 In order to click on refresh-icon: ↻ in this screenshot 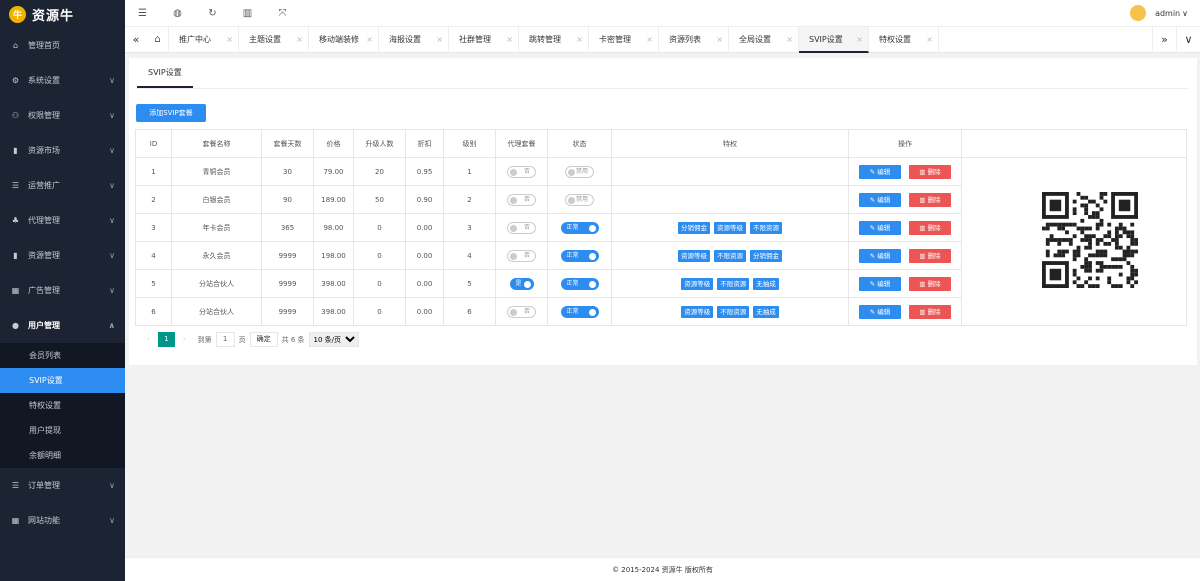, I will do `click(212, 13)`.